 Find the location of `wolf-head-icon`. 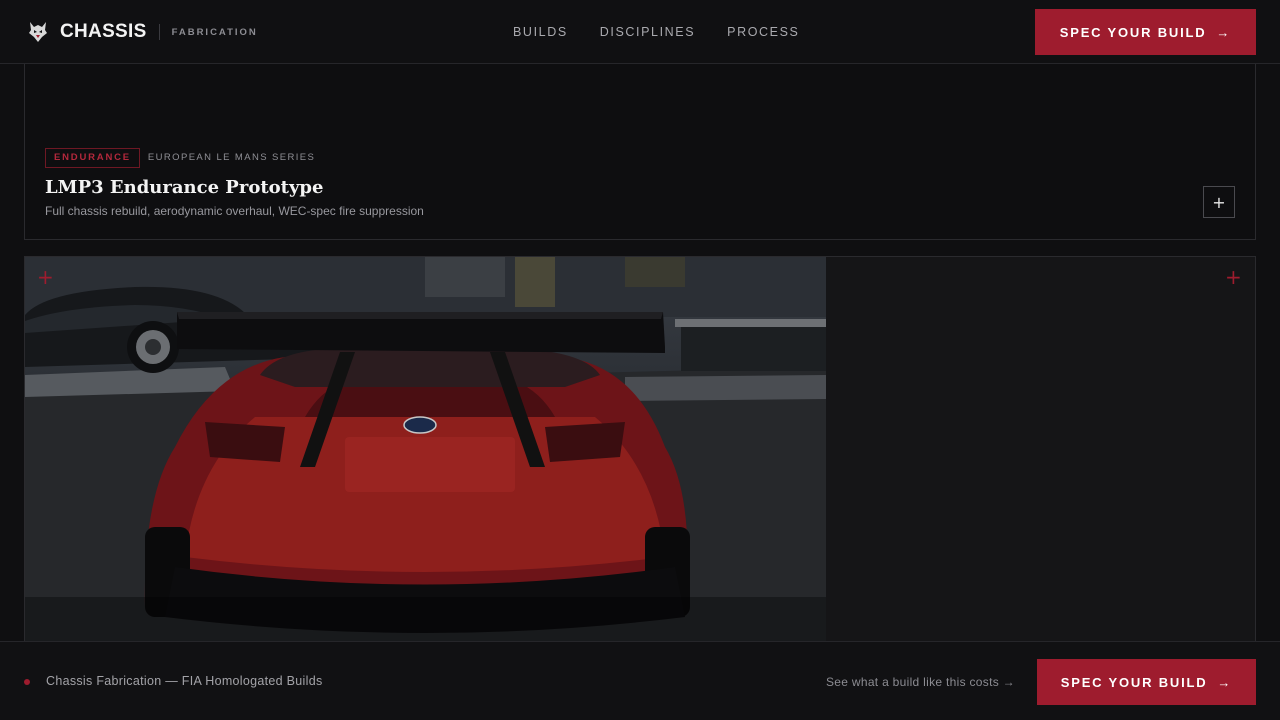

wolf-head-icon is located at coordinates (38, 32).